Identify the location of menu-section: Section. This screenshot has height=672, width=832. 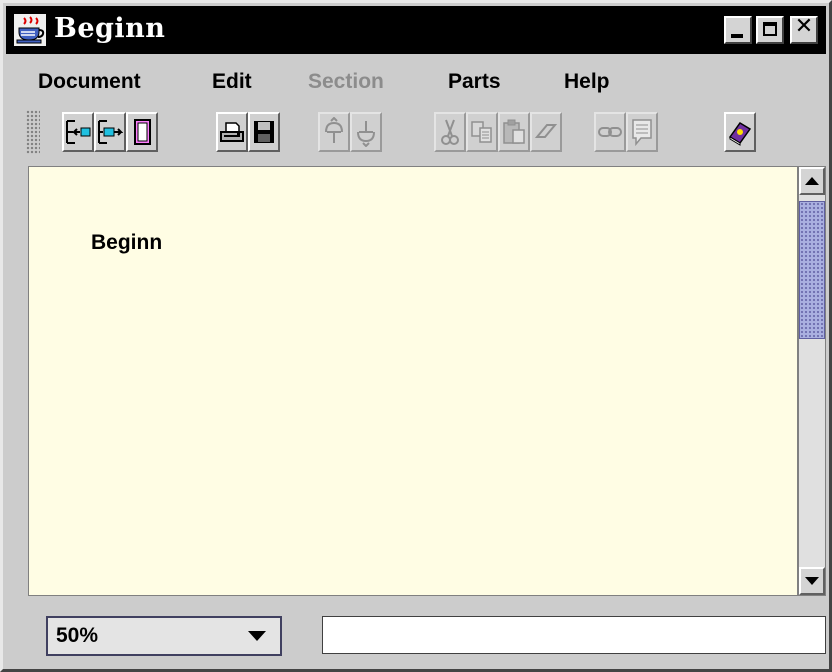
(346, 82).